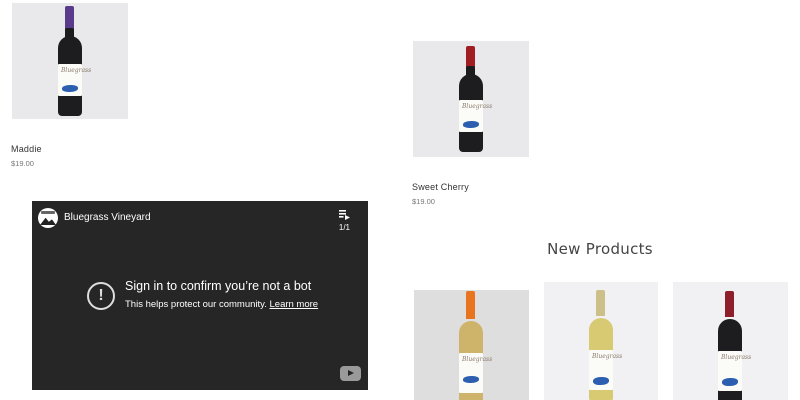  I want to click on product-name: Maddie, so click(26, 149).